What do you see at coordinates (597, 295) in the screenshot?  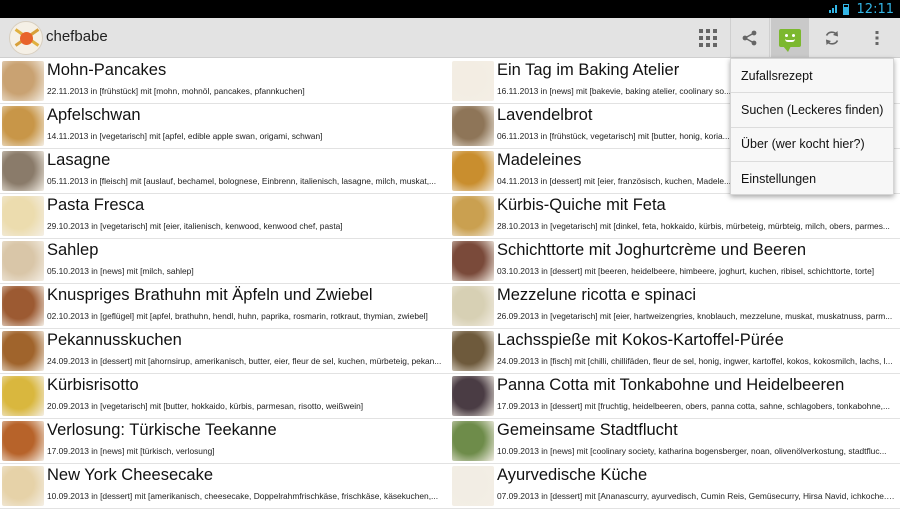 I see `recipe-title: Mezzelune ricotta e spinaci` at bounding box center [597, 295].